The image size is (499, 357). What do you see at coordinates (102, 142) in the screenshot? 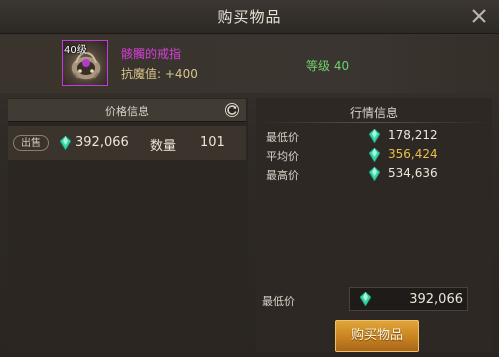
I see `listing-price: 392,066` at bounding box center [102, 142].